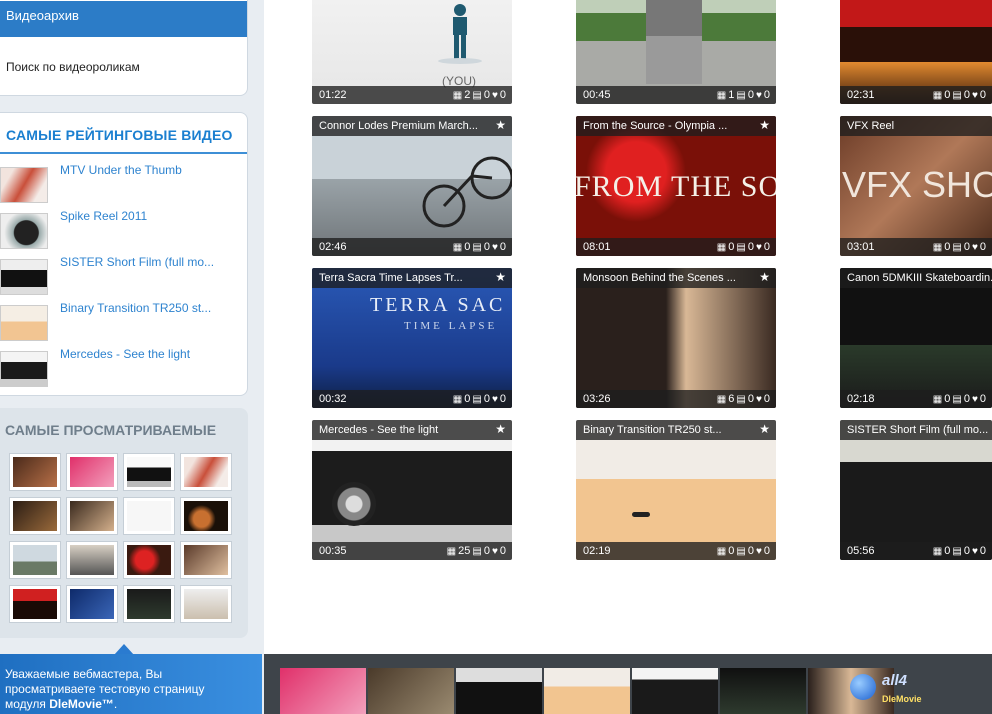  What do you see at coordinates (333, 95) in the screenshot?
I see `video-duration: 01:22` at bounding box center [333, 95].